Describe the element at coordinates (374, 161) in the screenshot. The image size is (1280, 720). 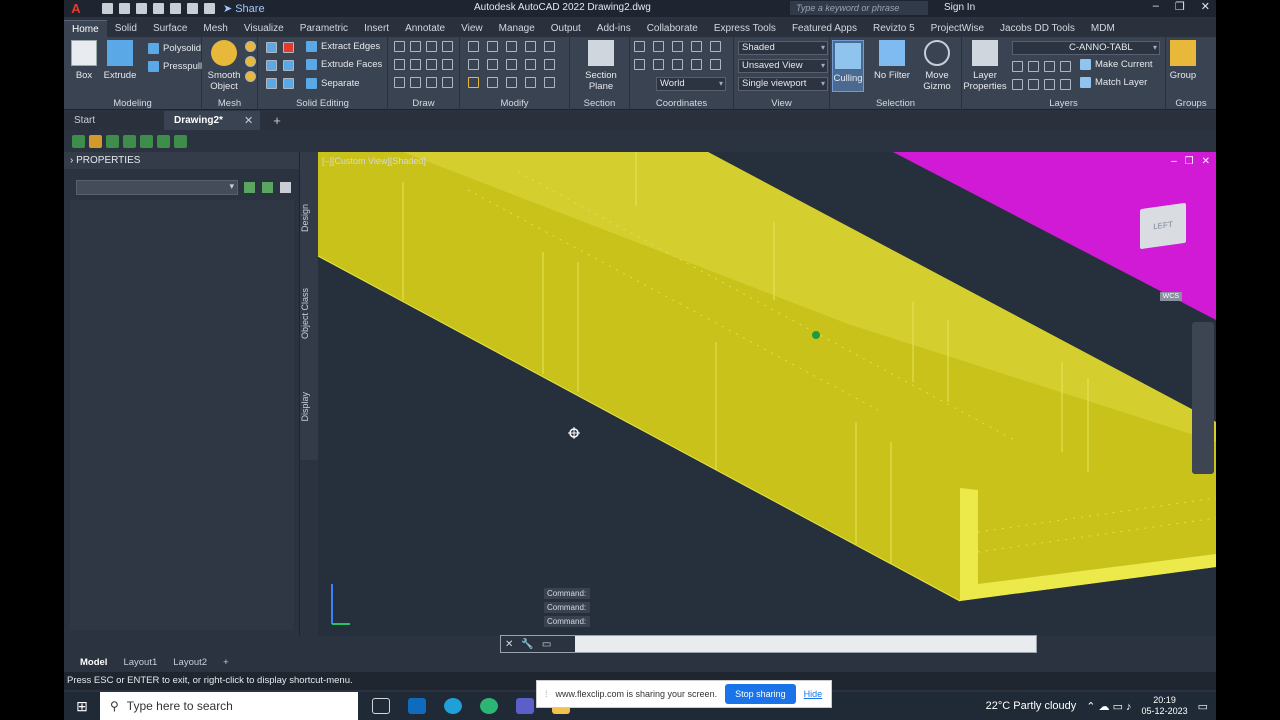
I see `viewport-controls-label: [–][Custom View][Shaded]` at that location.